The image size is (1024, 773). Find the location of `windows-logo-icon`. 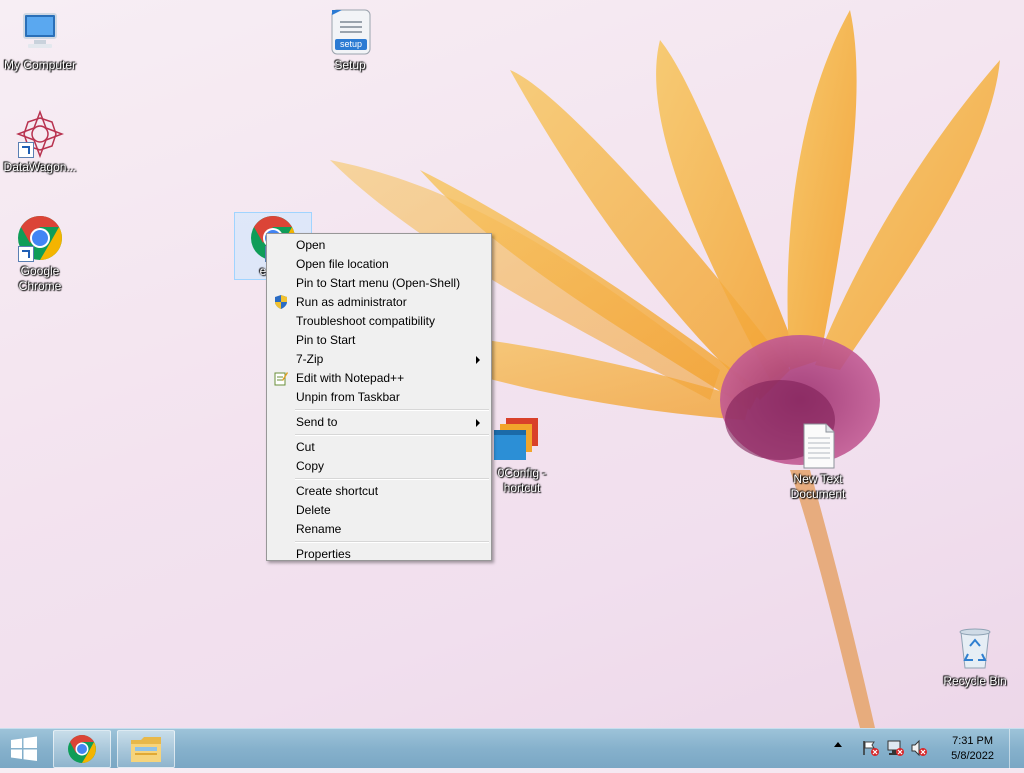

windows-logo-icon is located at coordinates (24, 748).